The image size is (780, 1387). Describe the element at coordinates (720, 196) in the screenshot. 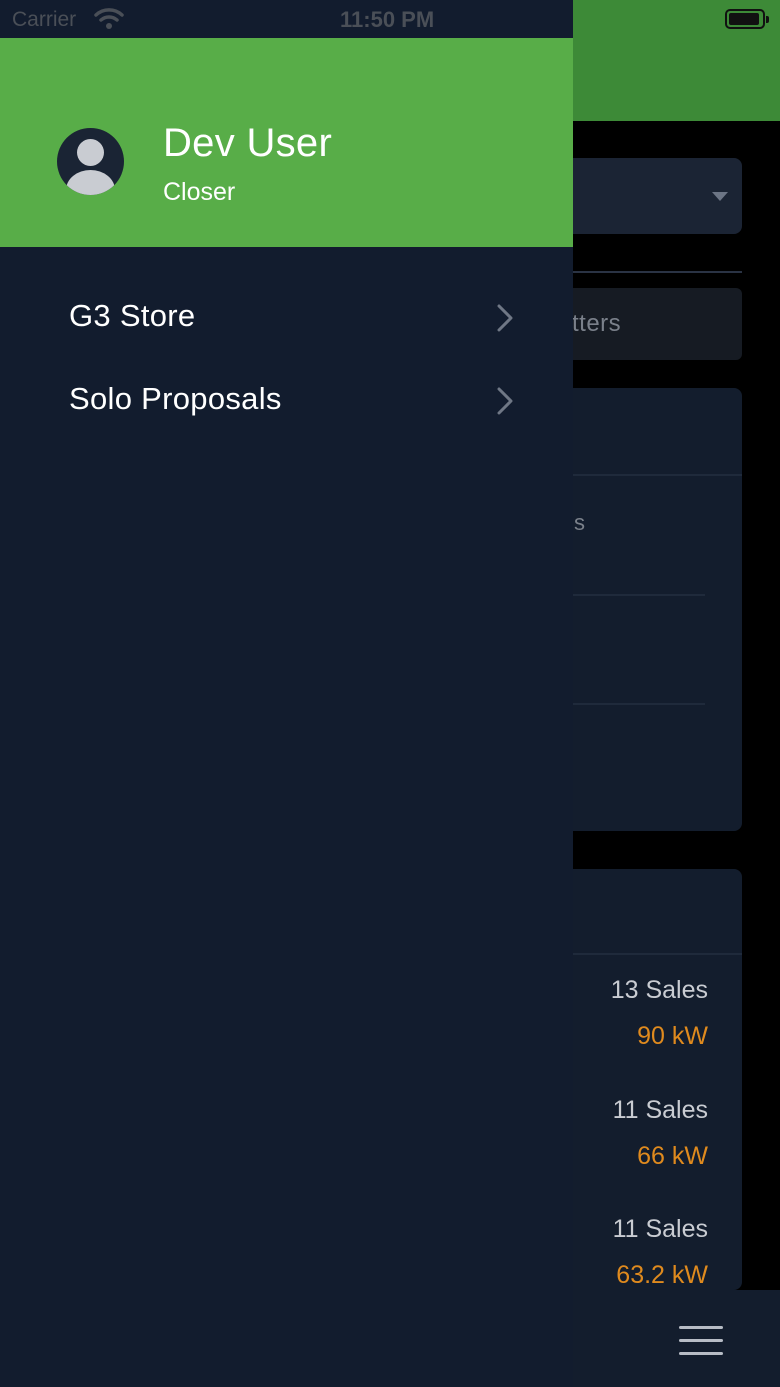

I see `caret-down-icon` at that location.